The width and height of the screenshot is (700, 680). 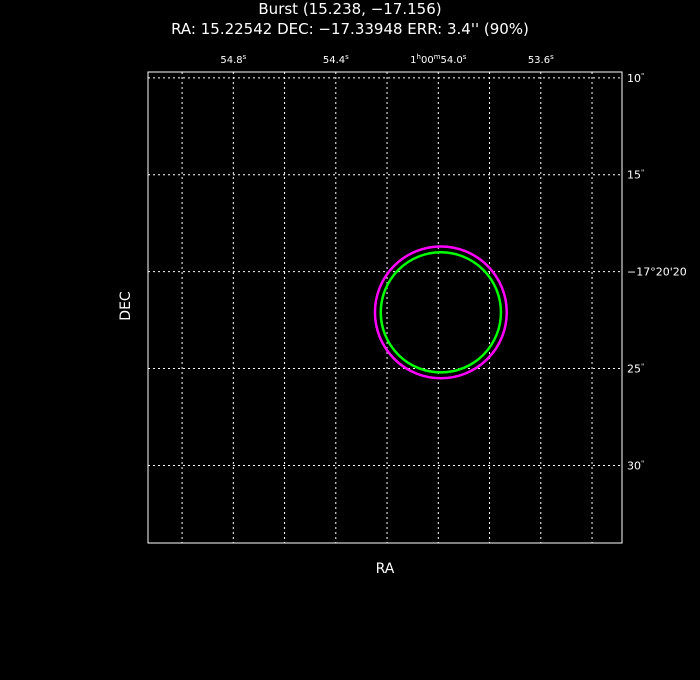 I want to click on y-tick-label: 25"​, so click(x=635, y=369).